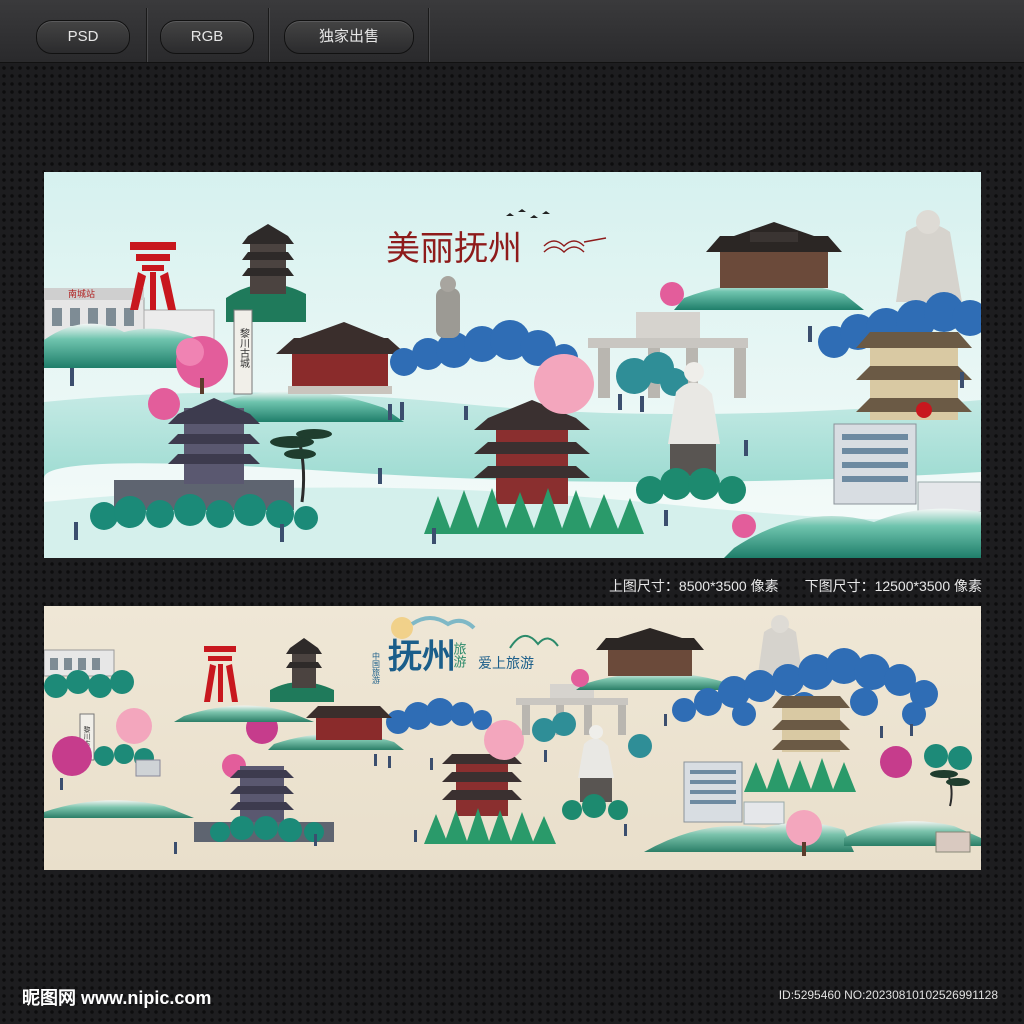 The height and width of the screenshot is (1024, 1024). What do you see at coordinates (349, 37) in the screenshot?
I see `tag-exclusive: 独家出售` at bounding box center [349, 37].